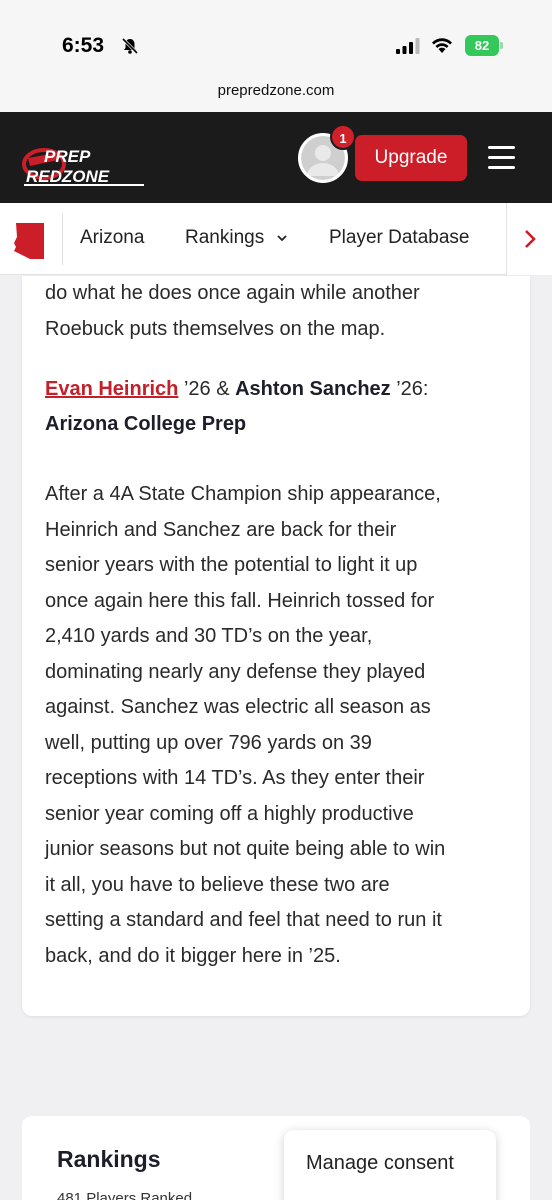 The width and height of the screenshot is (552, 1200). I want to click on school-name: Arizona College Prep, so click(146, 424).